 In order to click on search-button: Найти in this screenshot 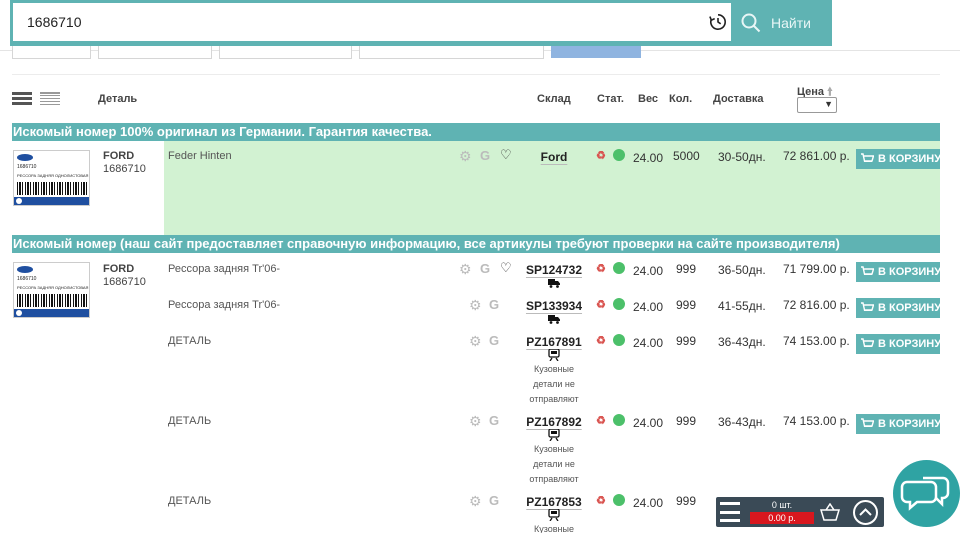, I will do `click(780, 23)`.